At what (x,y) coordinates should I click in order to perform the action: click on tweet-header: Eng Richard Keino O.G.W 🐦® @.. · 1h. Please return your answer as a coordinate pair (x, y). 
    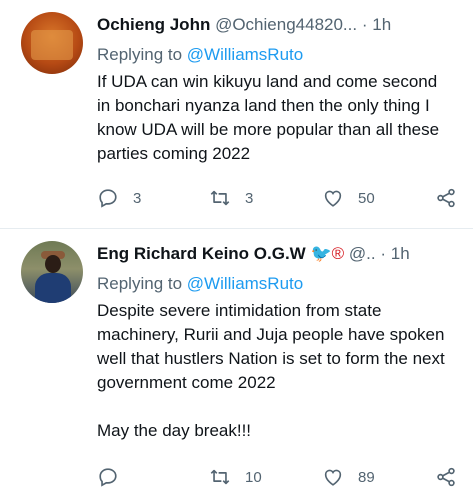
    Looking at the image, I should click on (253, 254).